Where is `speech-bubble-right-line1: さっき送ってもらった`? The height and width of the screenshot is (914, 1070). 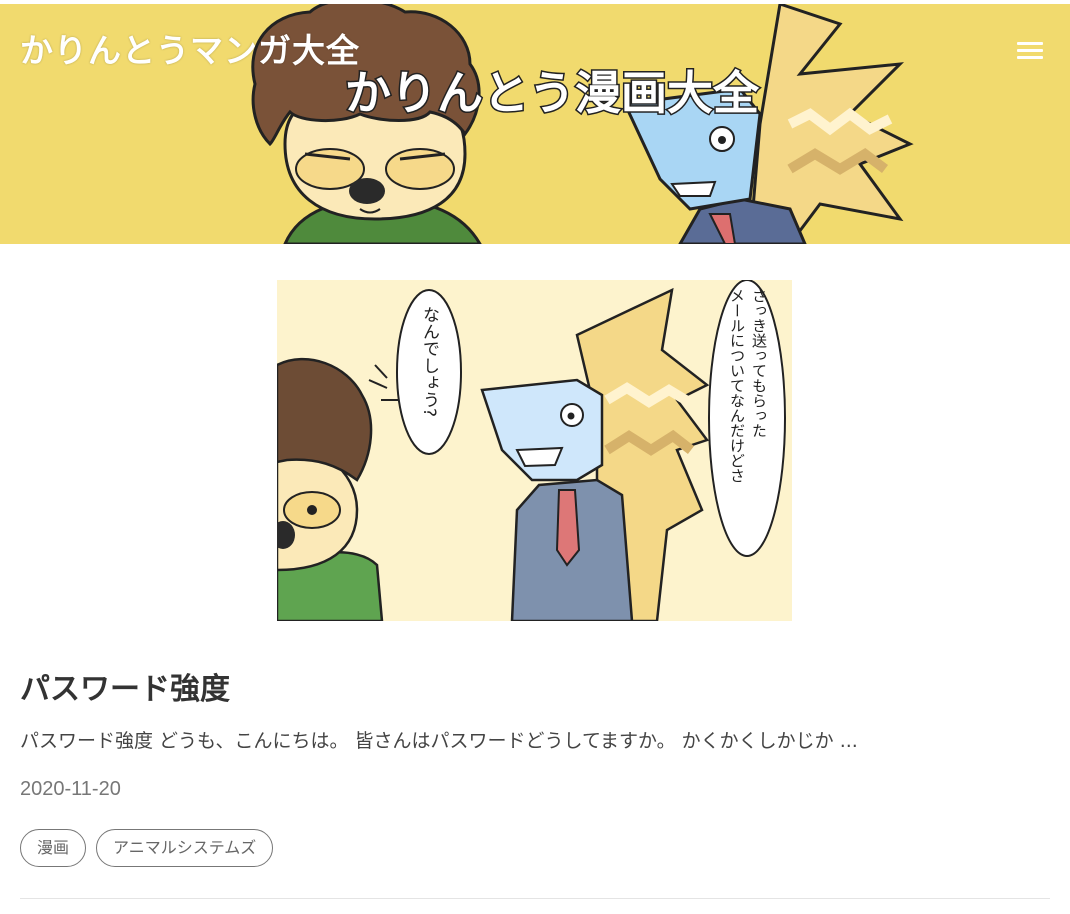 speech-bubble-right-line1: さっき送ってもらった is located at coordinates (759, 363).